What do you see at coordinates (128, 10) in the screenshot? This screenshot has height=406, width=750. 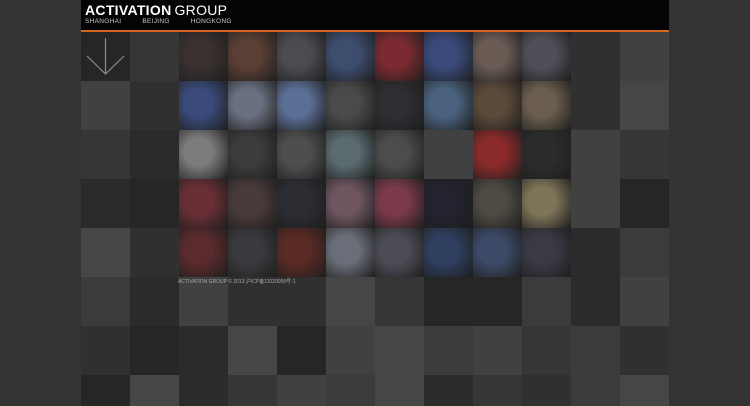 I see `logo-main-text: ACTIVATION` at bounding box center [128, 10].